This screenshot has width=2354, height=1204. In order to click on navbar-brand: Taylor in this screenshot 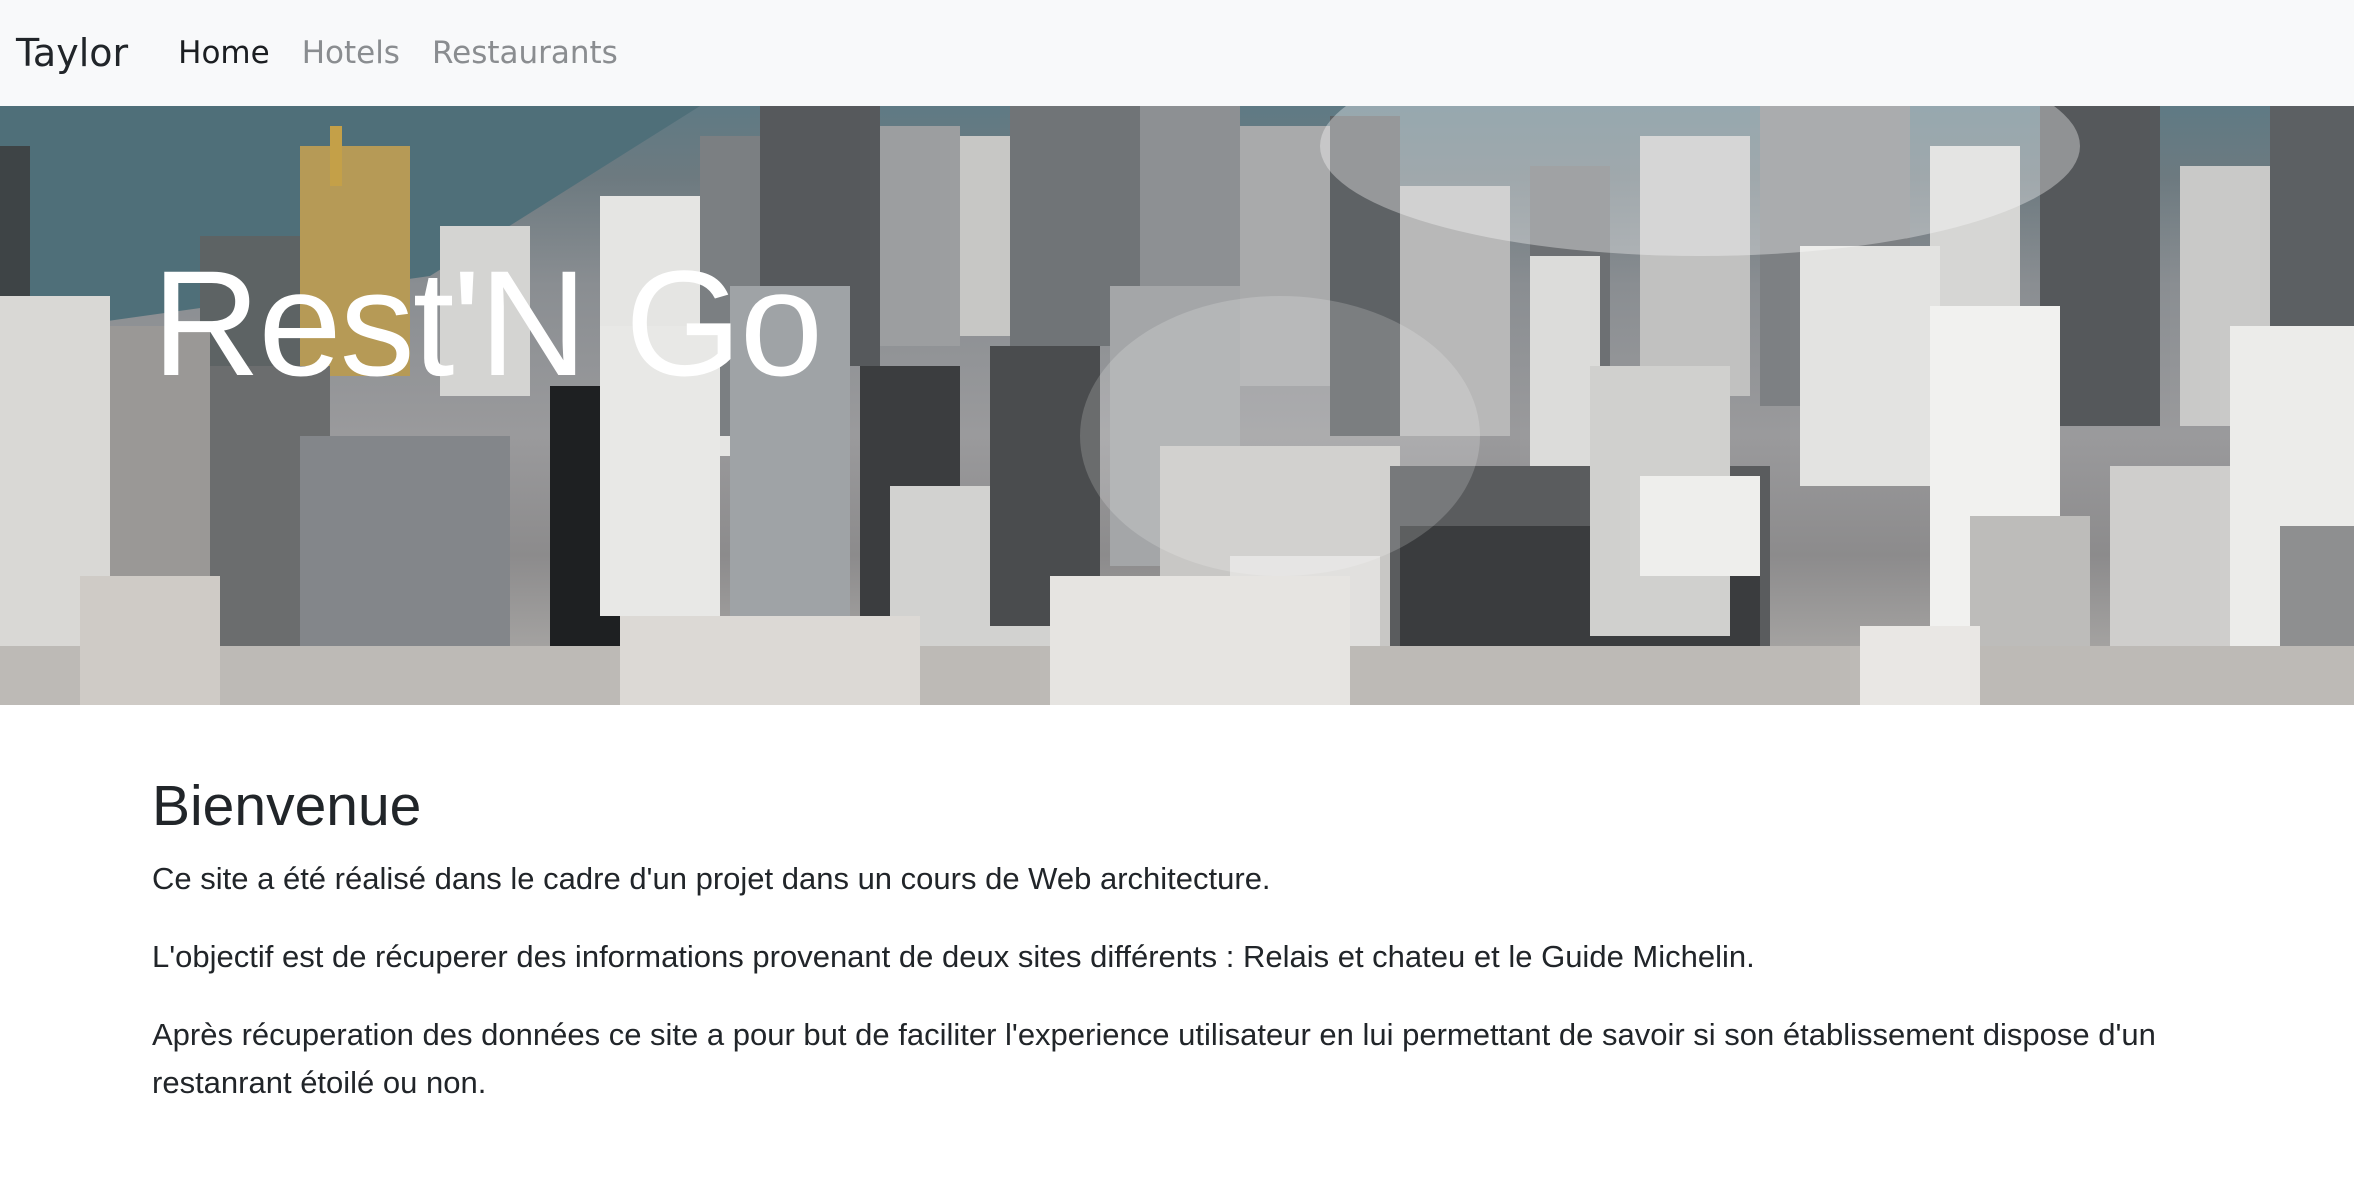, I will do `click(72, 53)`.